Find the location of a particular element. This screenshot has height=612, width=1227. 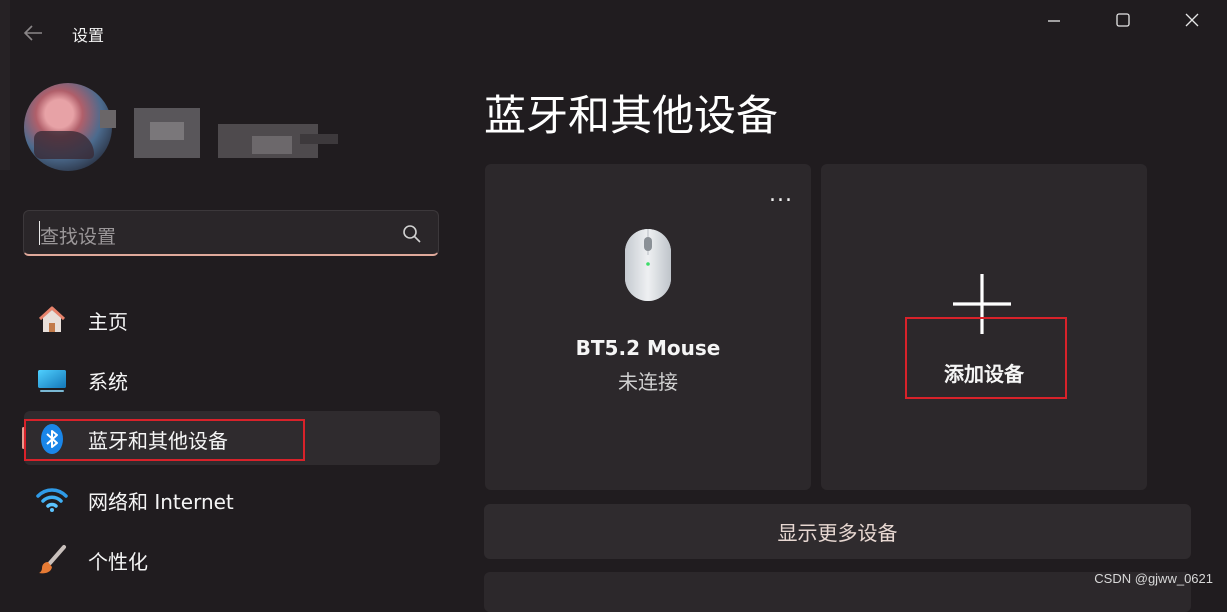

close-icon is located at coordinates (1192, 20).